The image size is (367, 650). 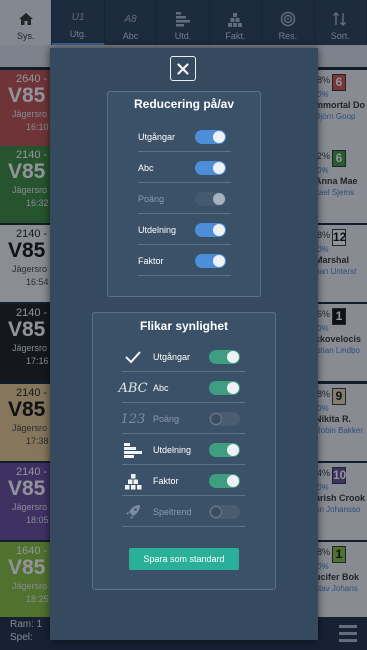 What do you see at coordinates (180, 388) in the screenshot?
I see `flikar-row-abc: Abc` at bounding box center [180, 388].